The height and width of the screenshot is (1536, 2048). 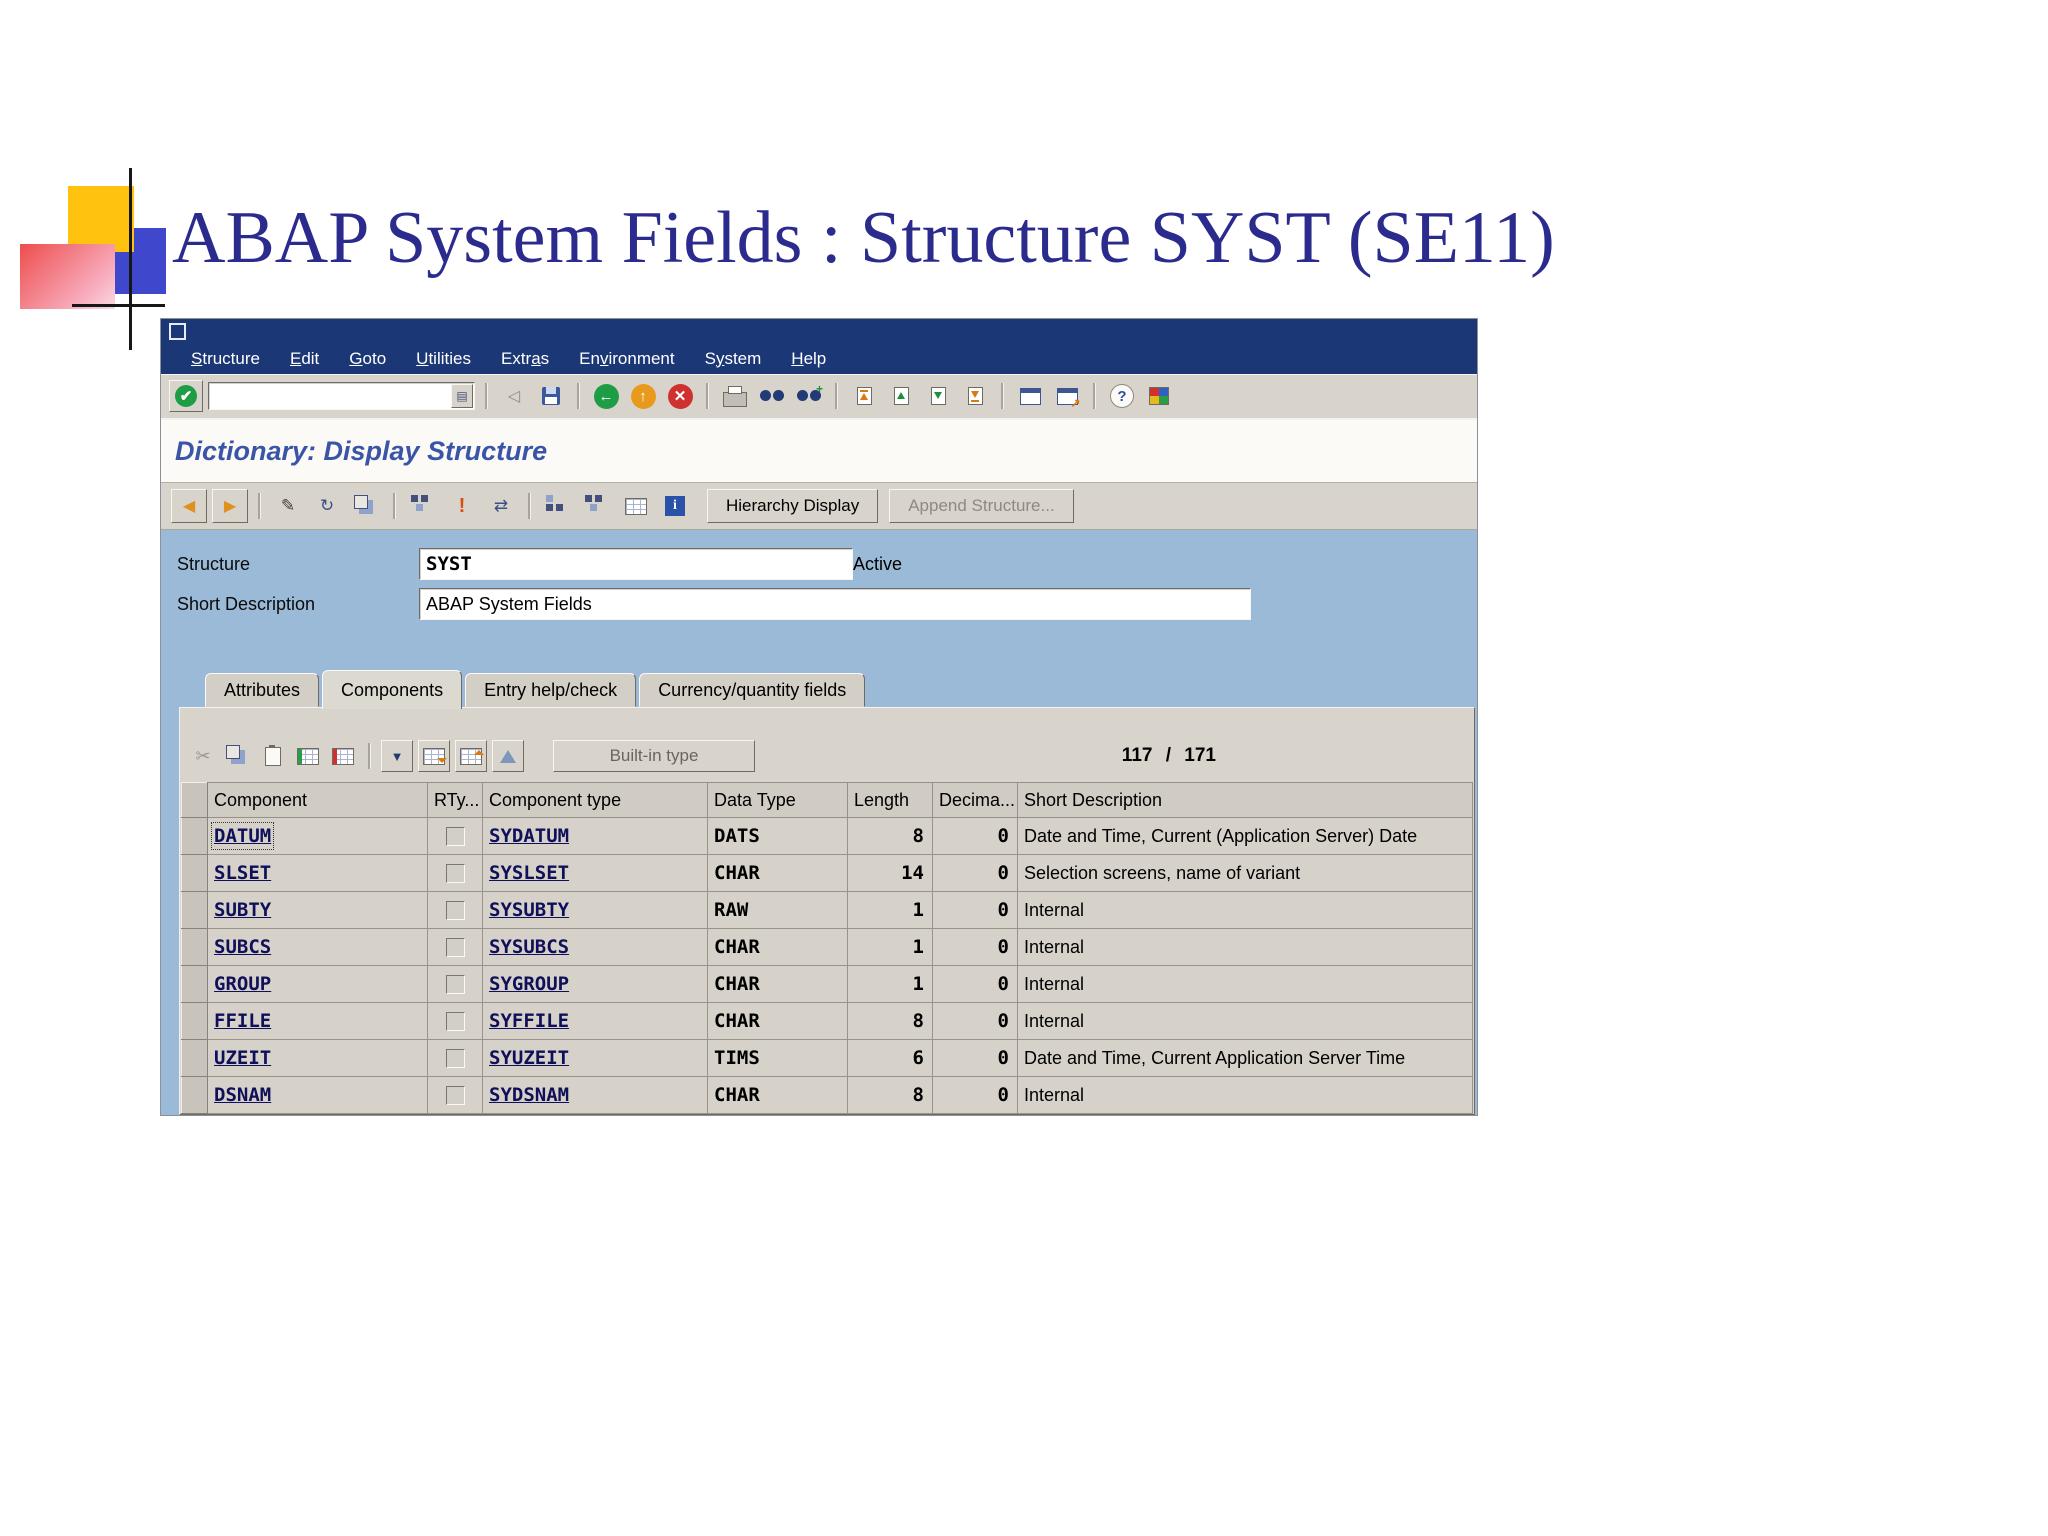 I want to click on component-type-link: SYDSNAM, so click(x=529, y=1095).